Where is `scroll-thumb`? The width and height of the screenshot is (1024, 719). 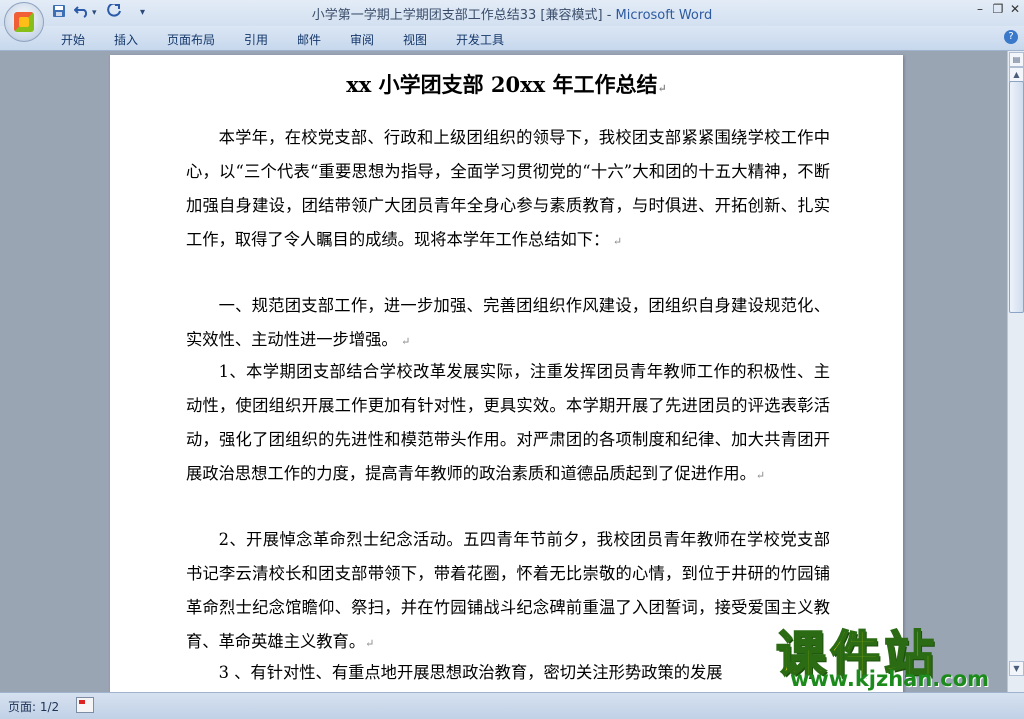 scroll-thumb is located at coordinates (1016, 197).